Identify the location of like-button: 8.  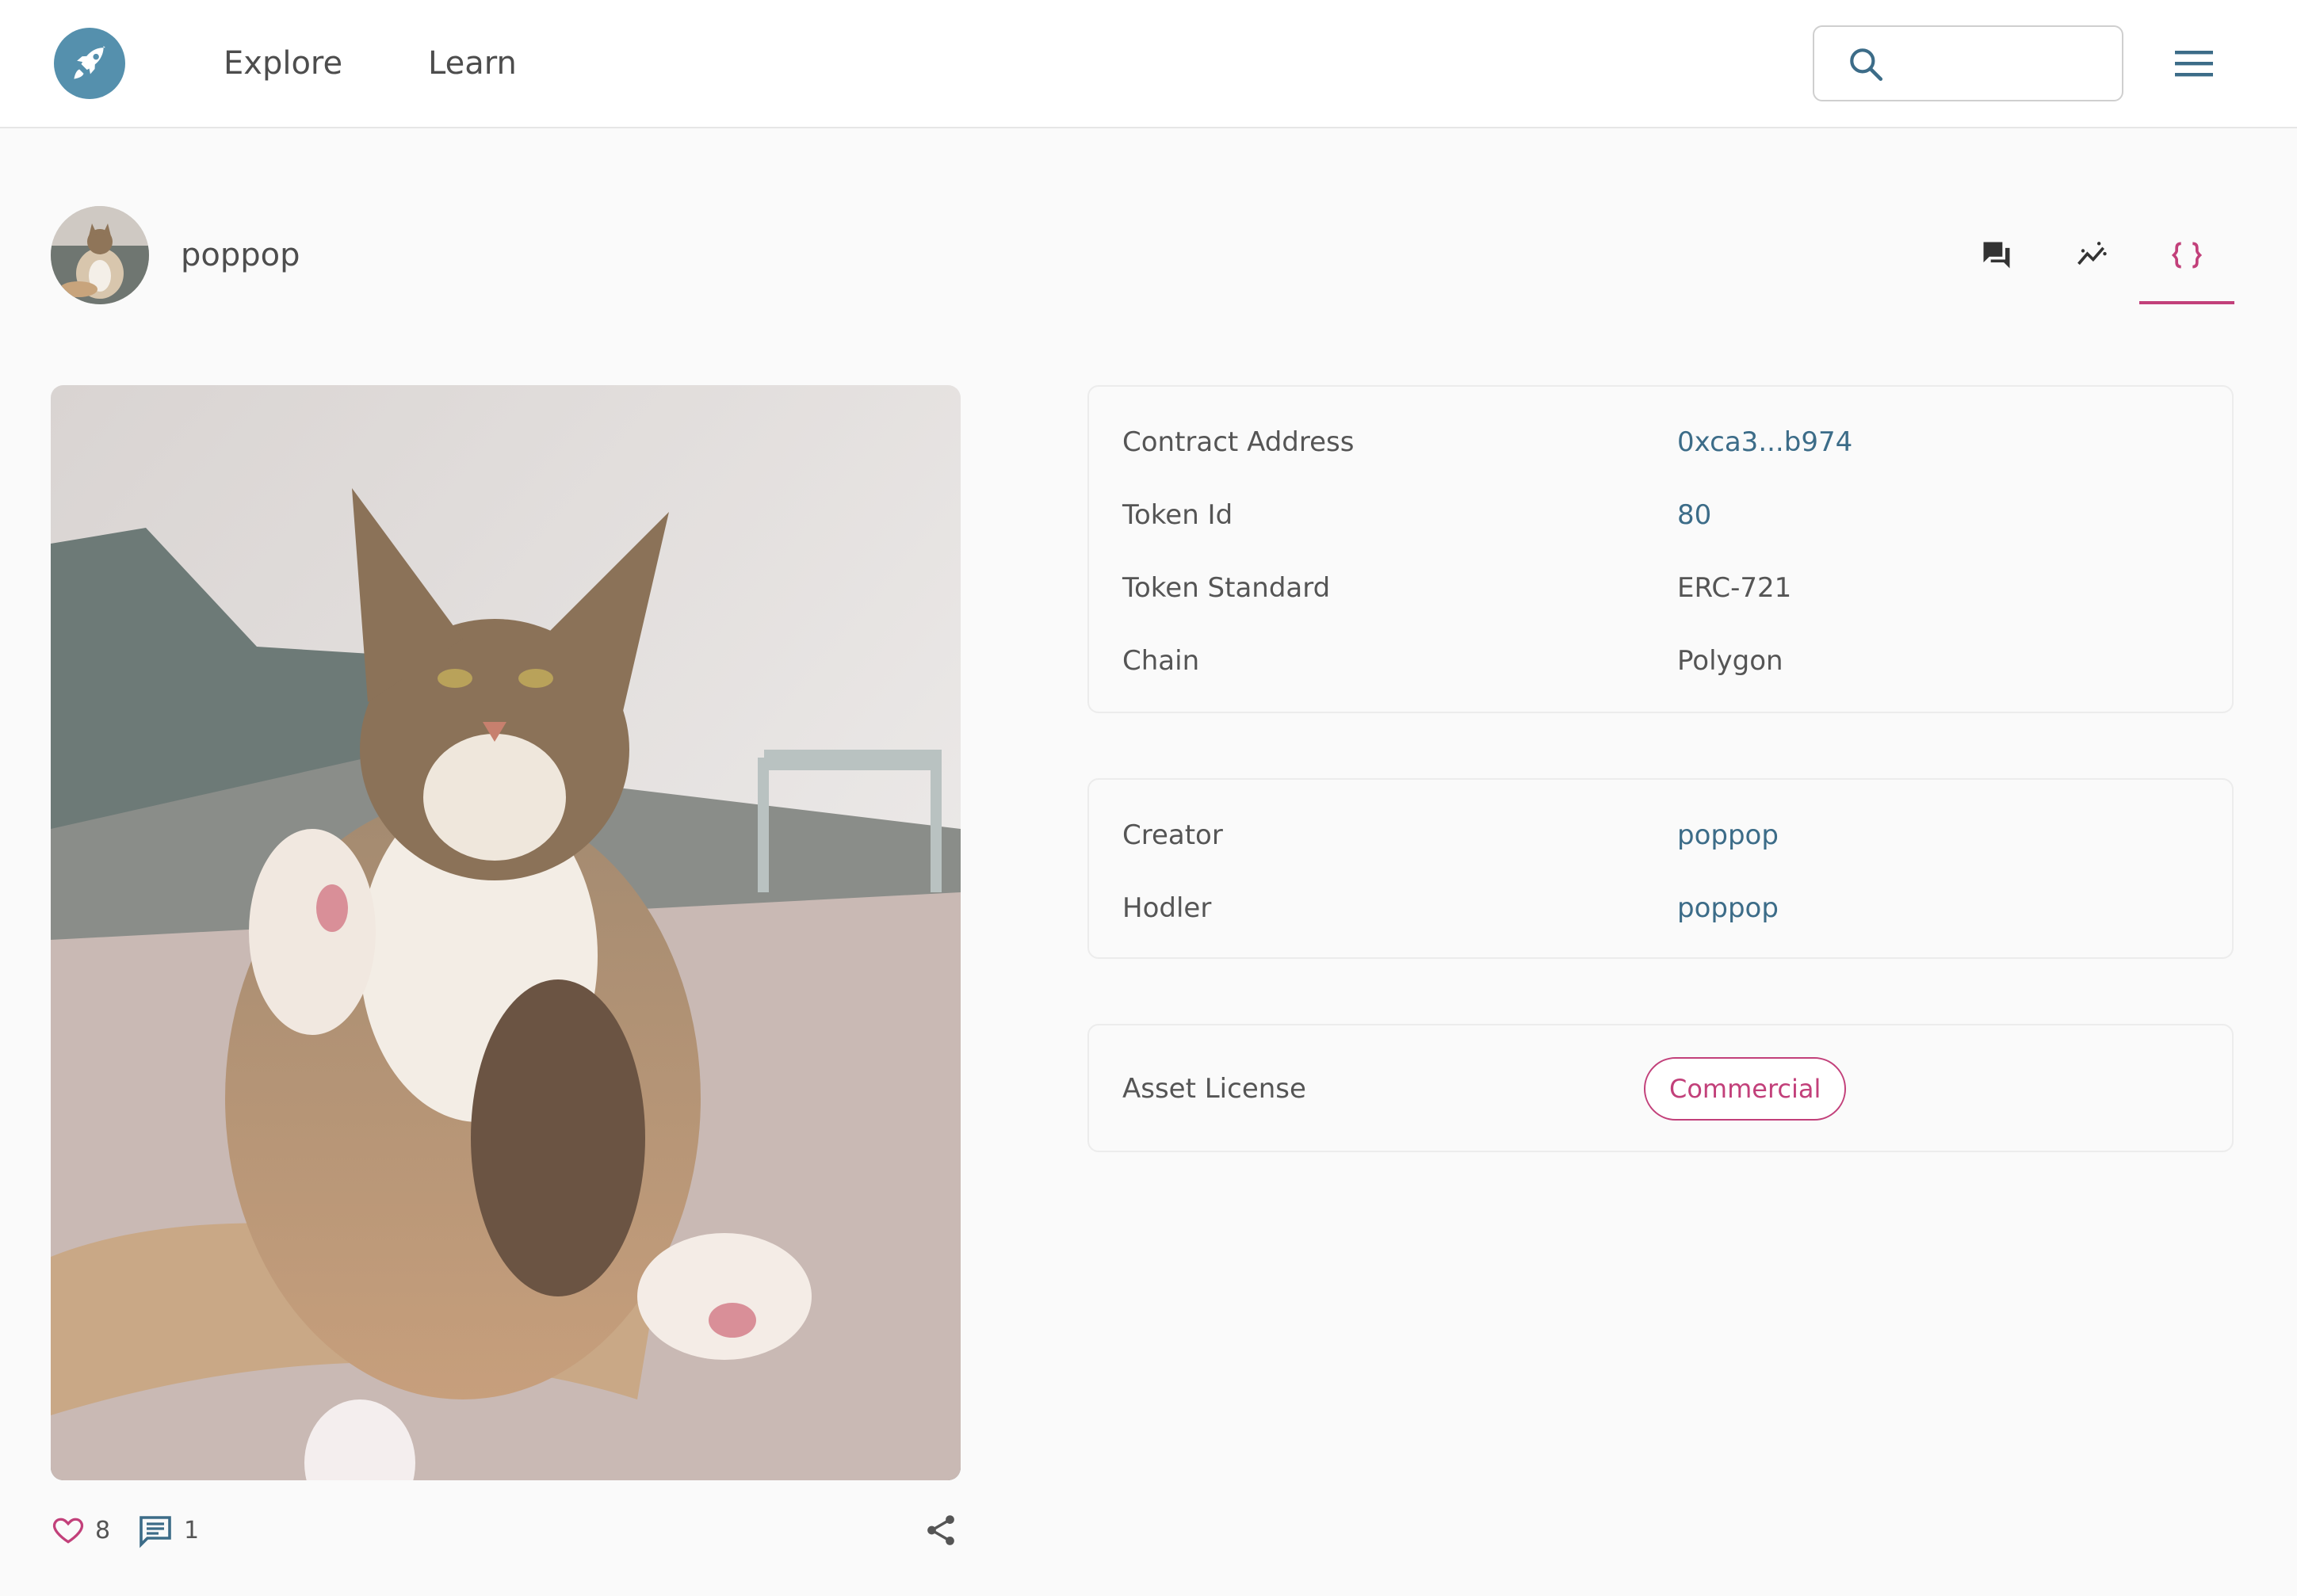
(80, 1530).